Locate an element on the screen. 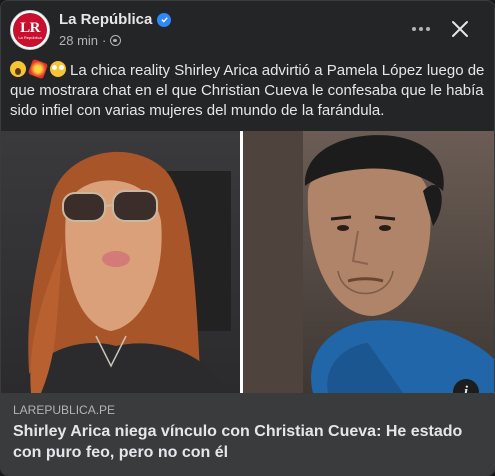  more-options-button is located at coordinates (421, 29).